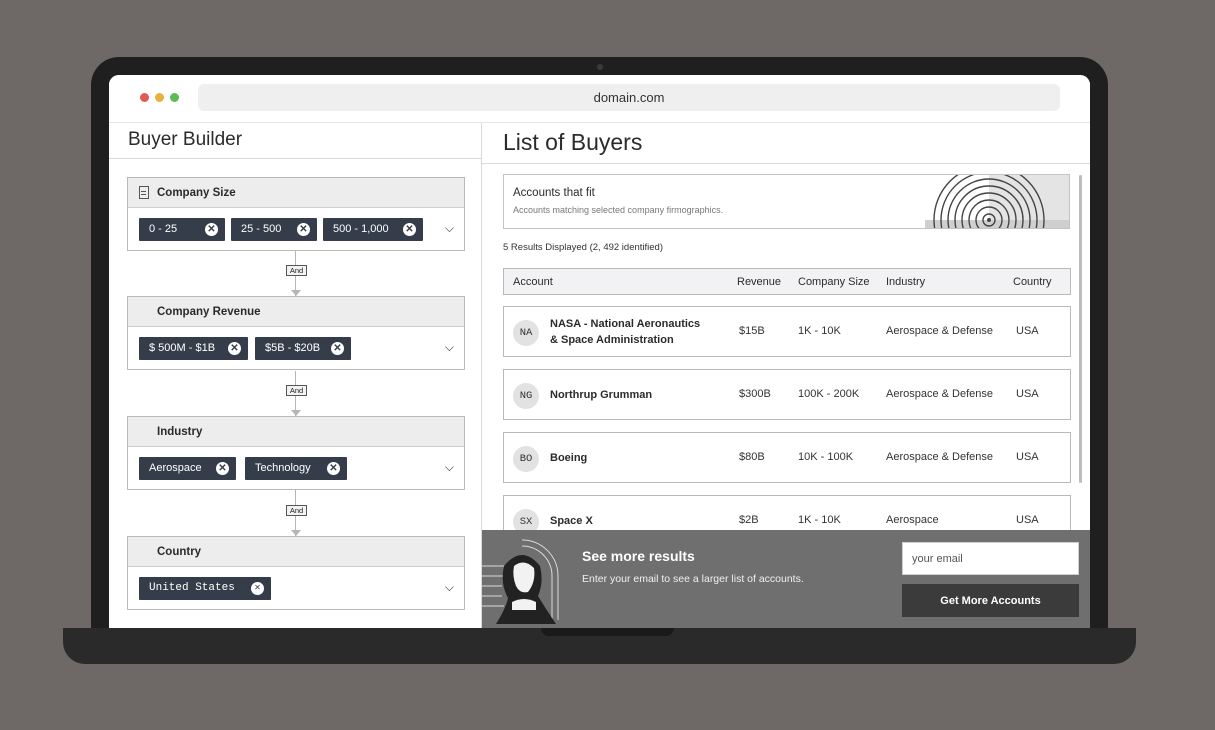 This screenshot has width=1215, height=730. I want to click on page-title: Buyer Builder, so click(185, 139).